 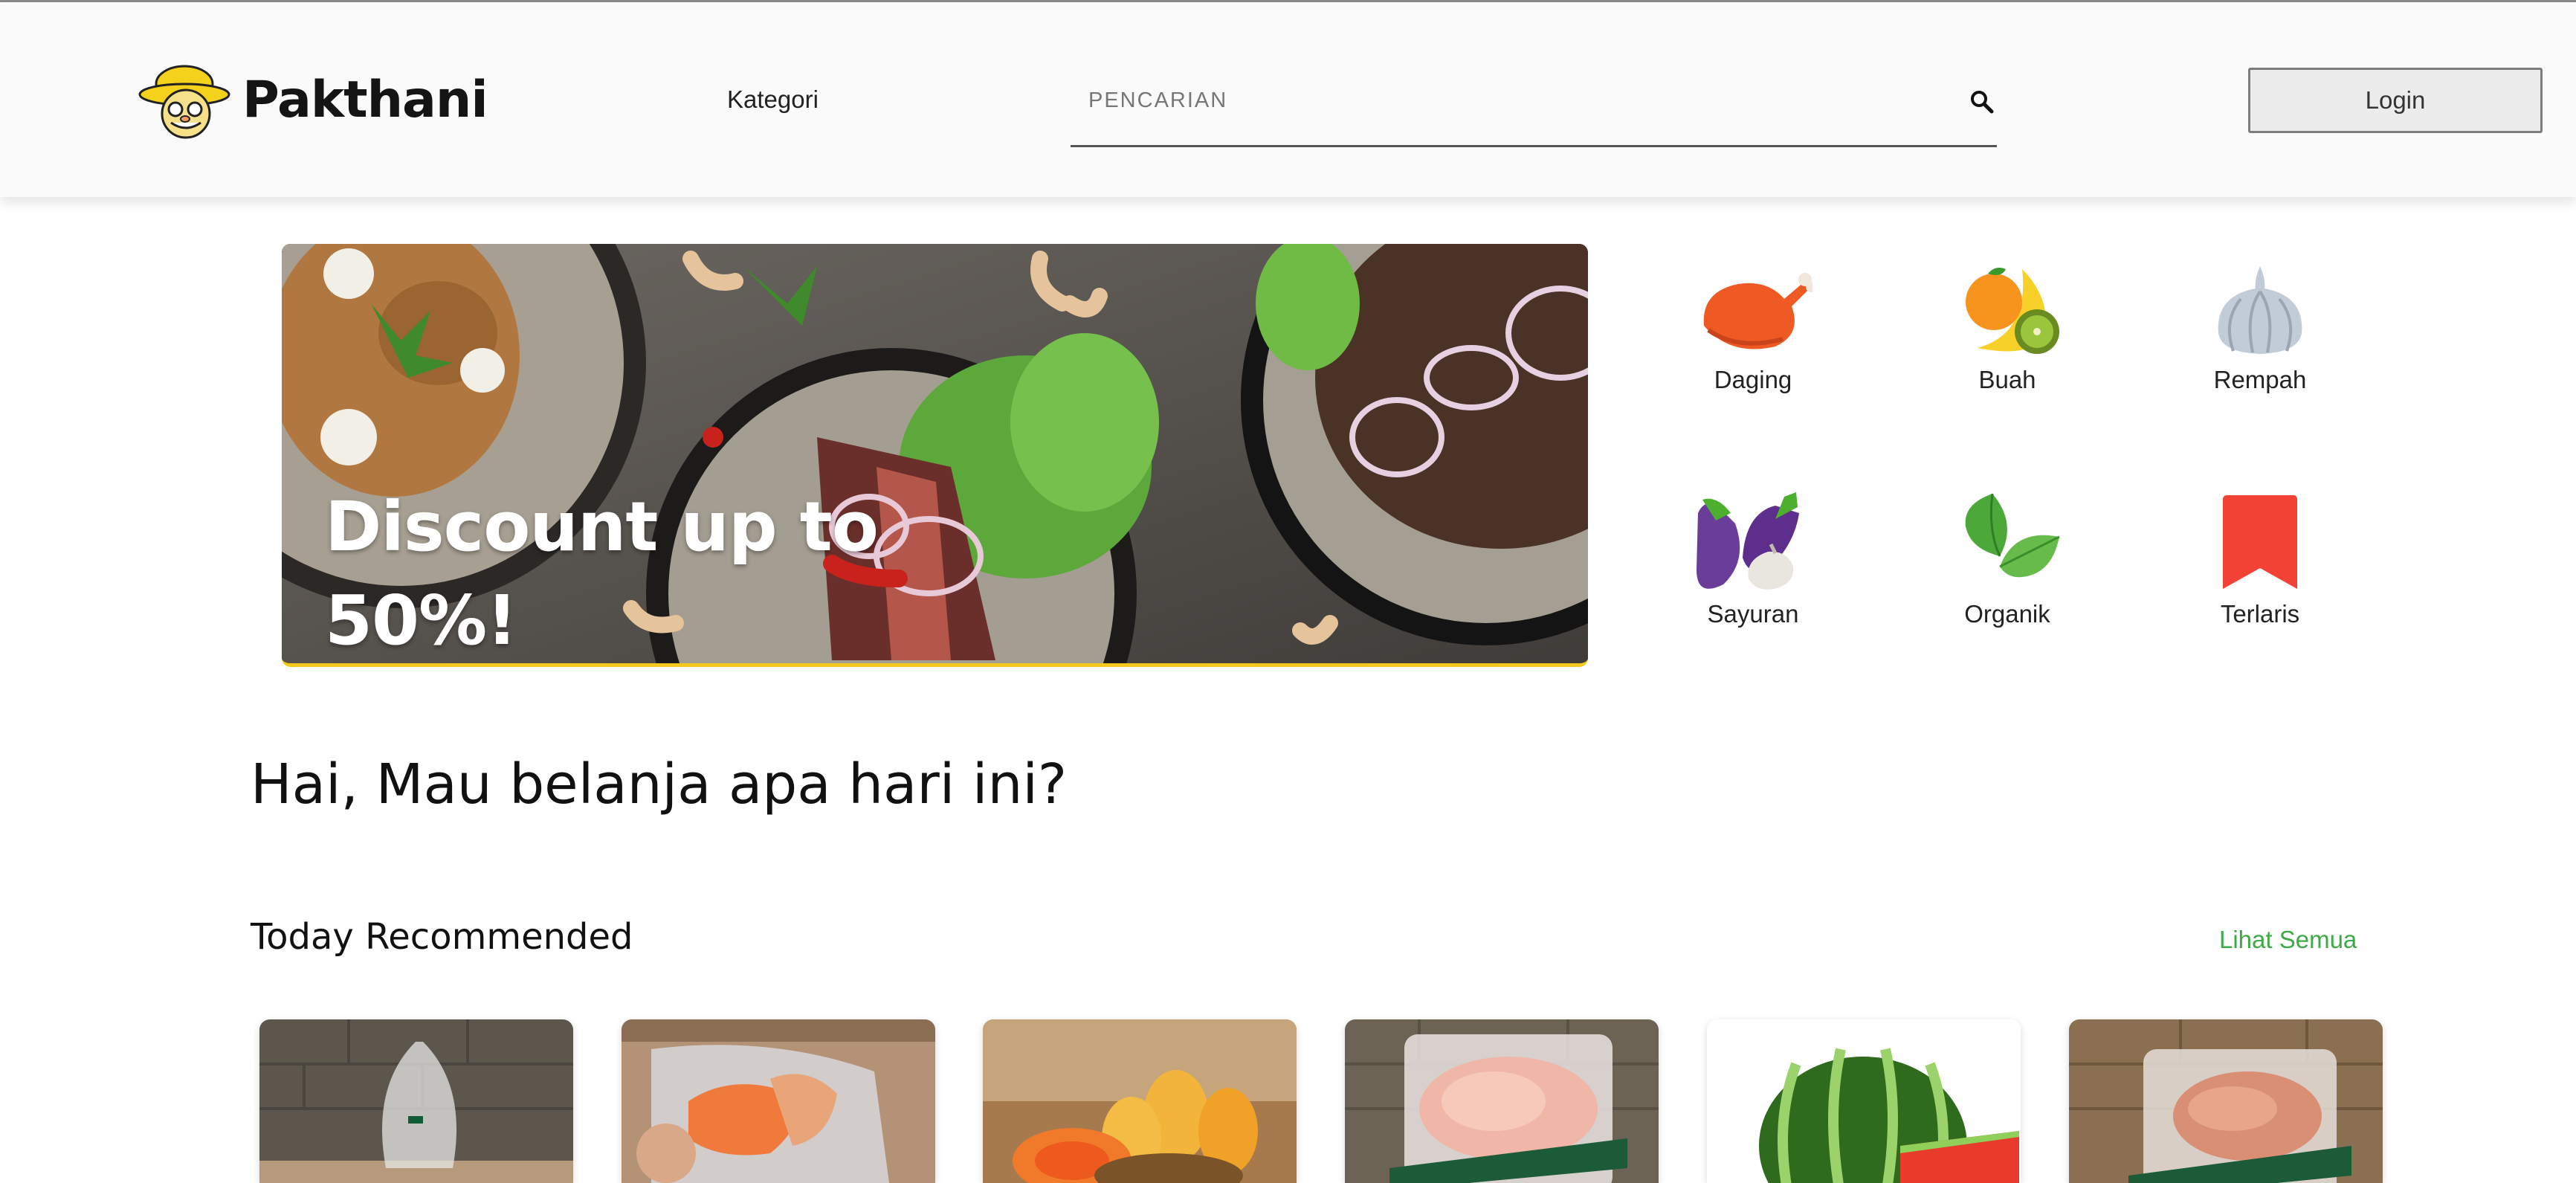 I want to click on greeting-heading: Hai, Mau belanja apa hari ini?, so click(x=659, y=784).